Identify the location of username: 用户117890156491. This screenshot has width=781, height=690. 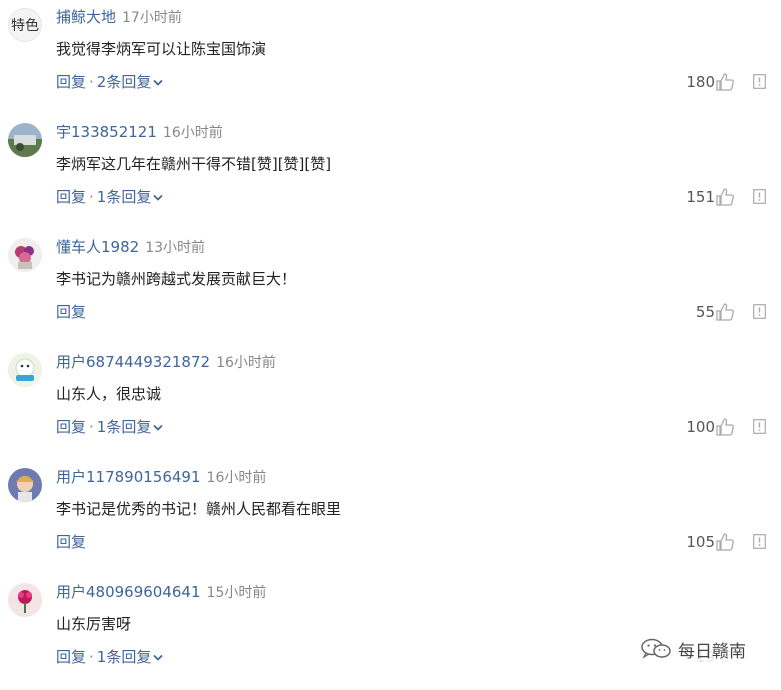
(128, 477).